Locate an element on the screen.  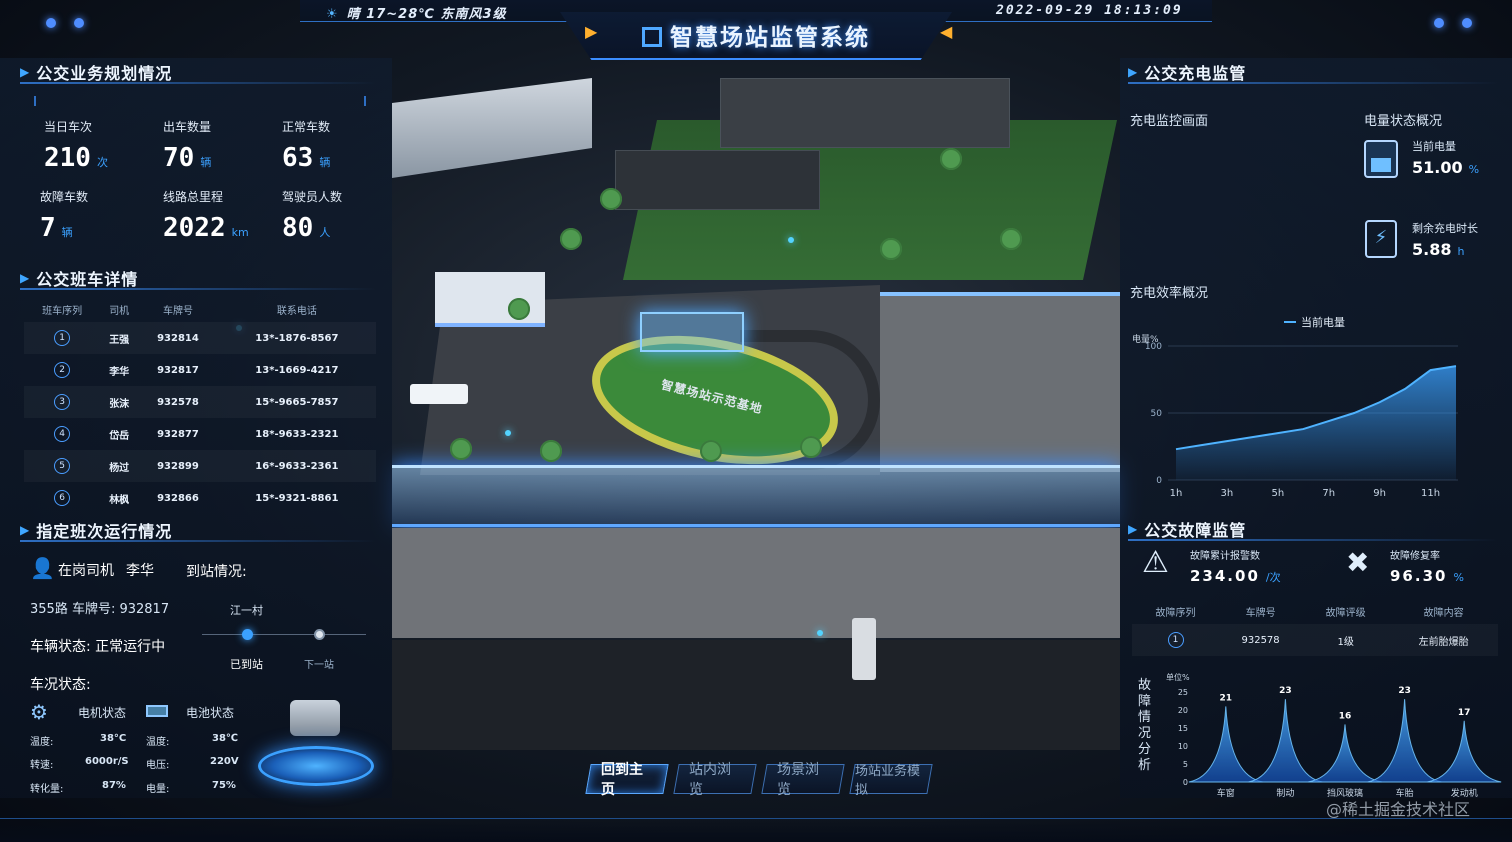
x-tick-label: 7h is located at coordinates (1328, 493).